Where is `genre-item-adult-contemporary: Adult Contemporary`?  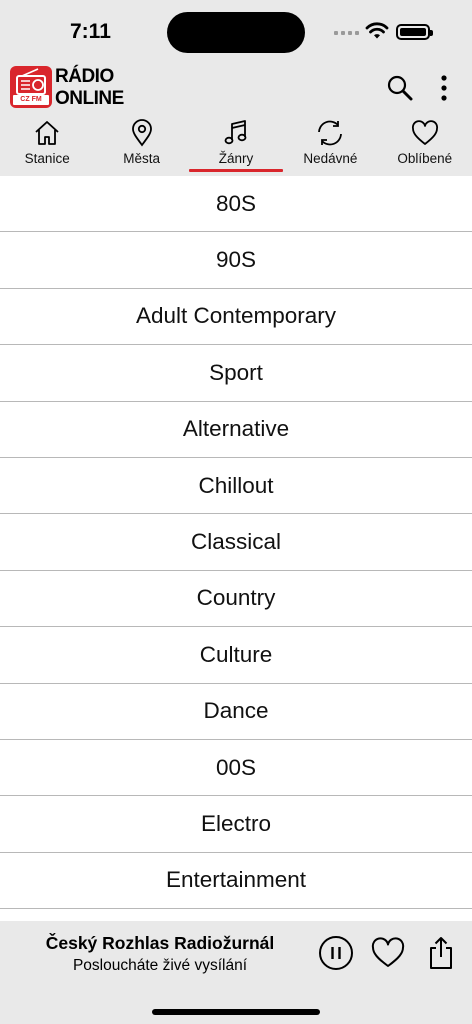 genre-item-adult-contemporary: Adult Contemporary is located at coordinates (236, 317).